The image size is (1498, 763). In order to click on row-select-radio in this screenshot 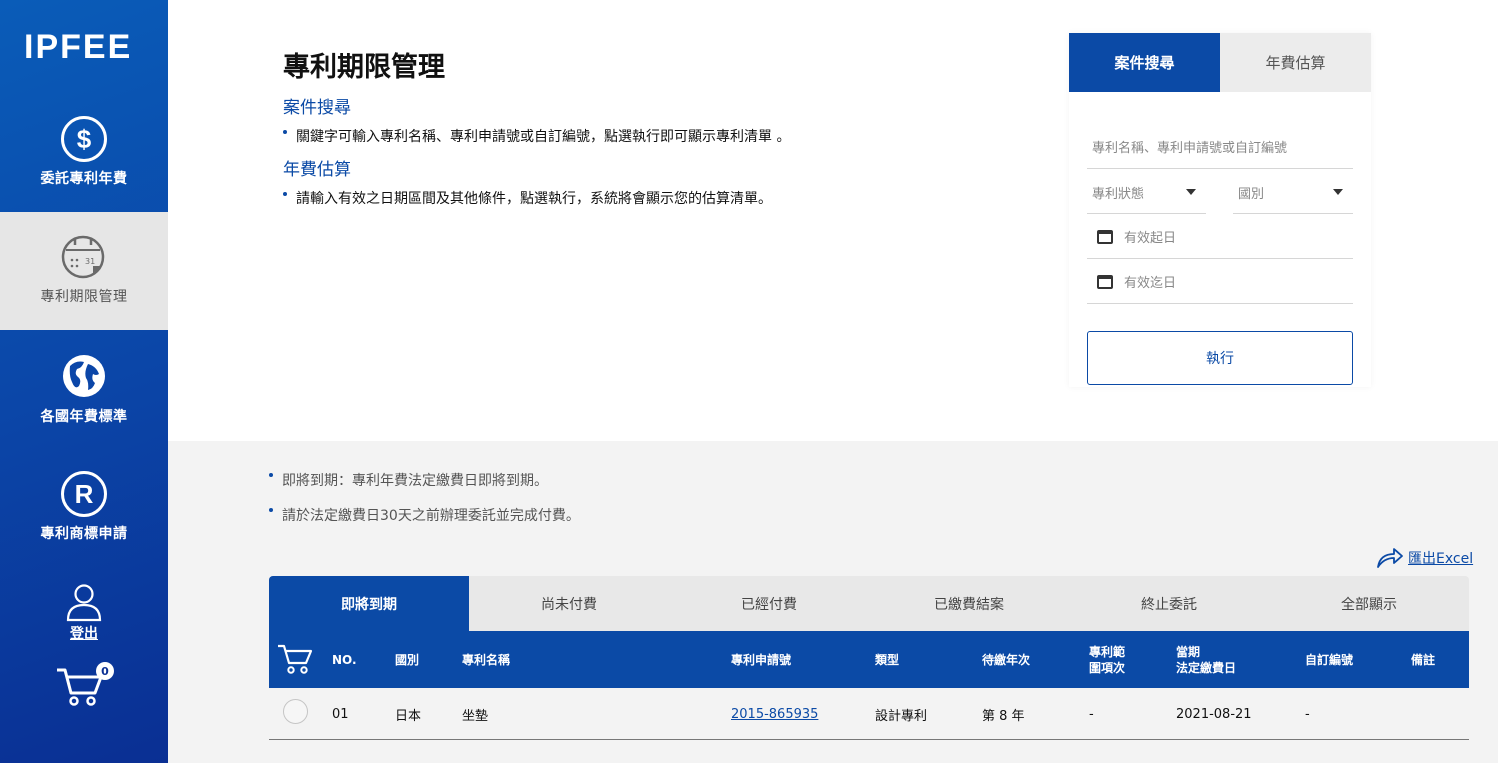, I will do `click(295, 711)`.